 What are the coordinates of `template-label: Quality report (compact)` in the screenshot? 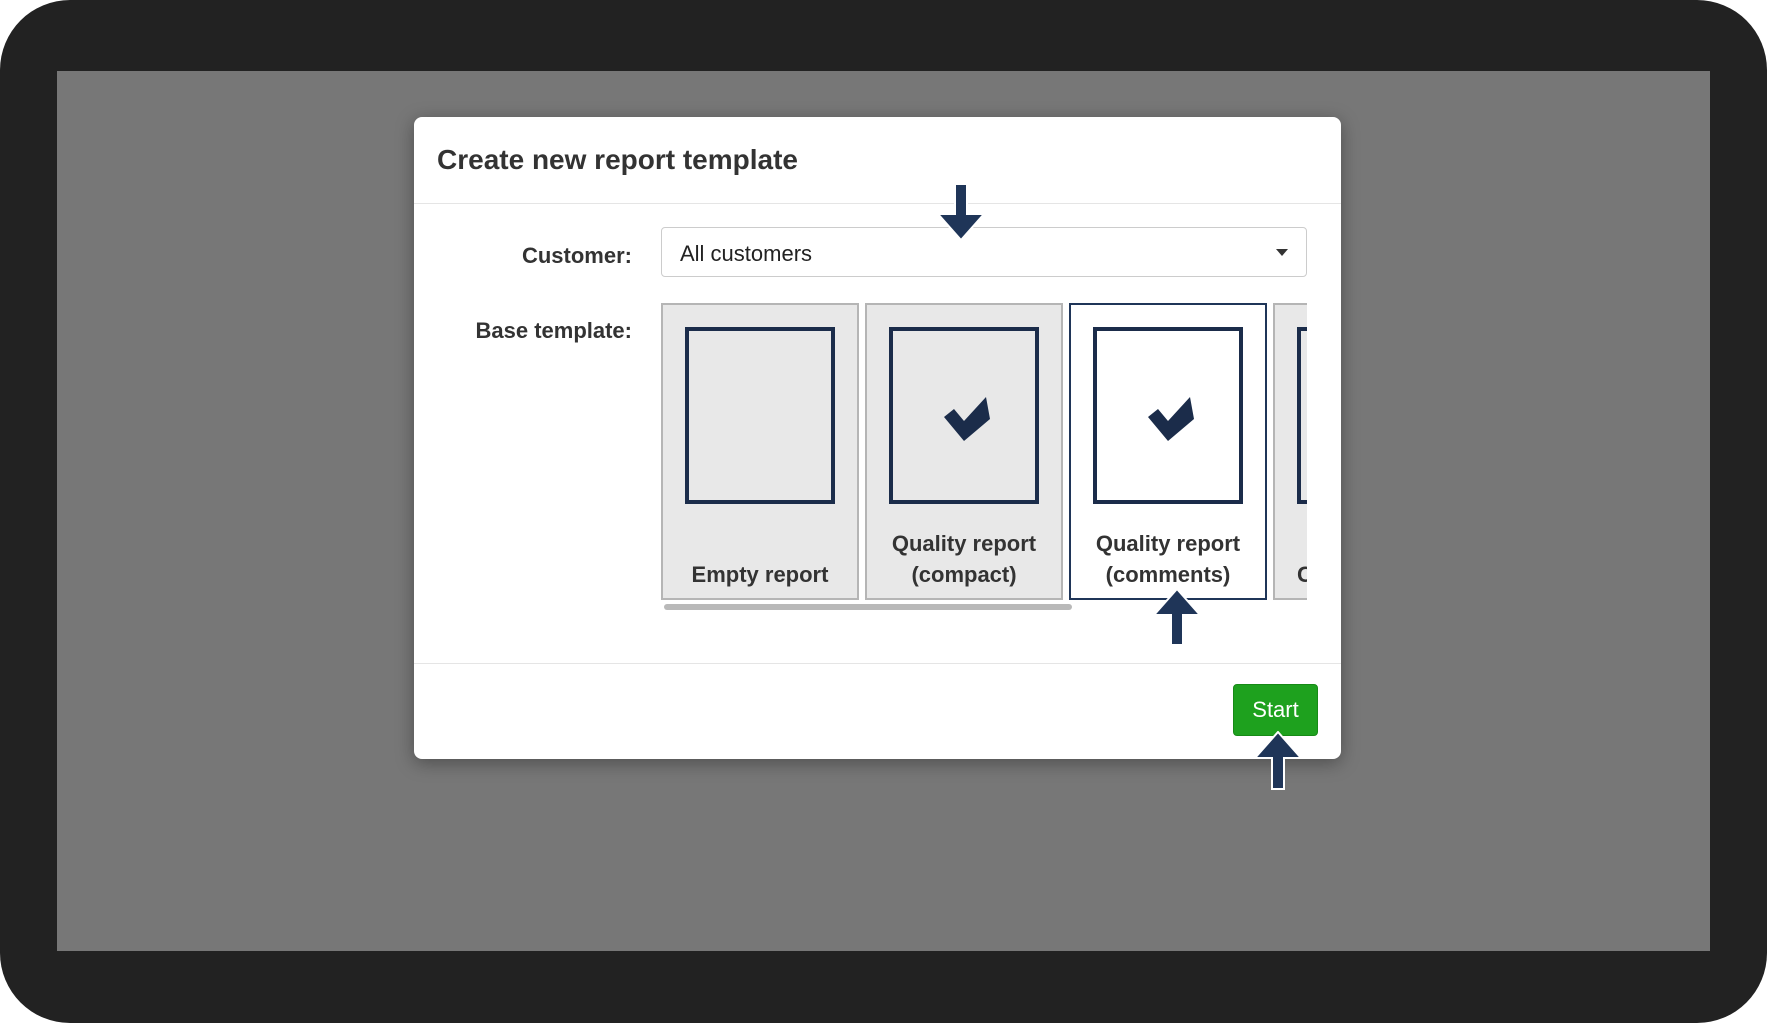 It's located at (964, 559).